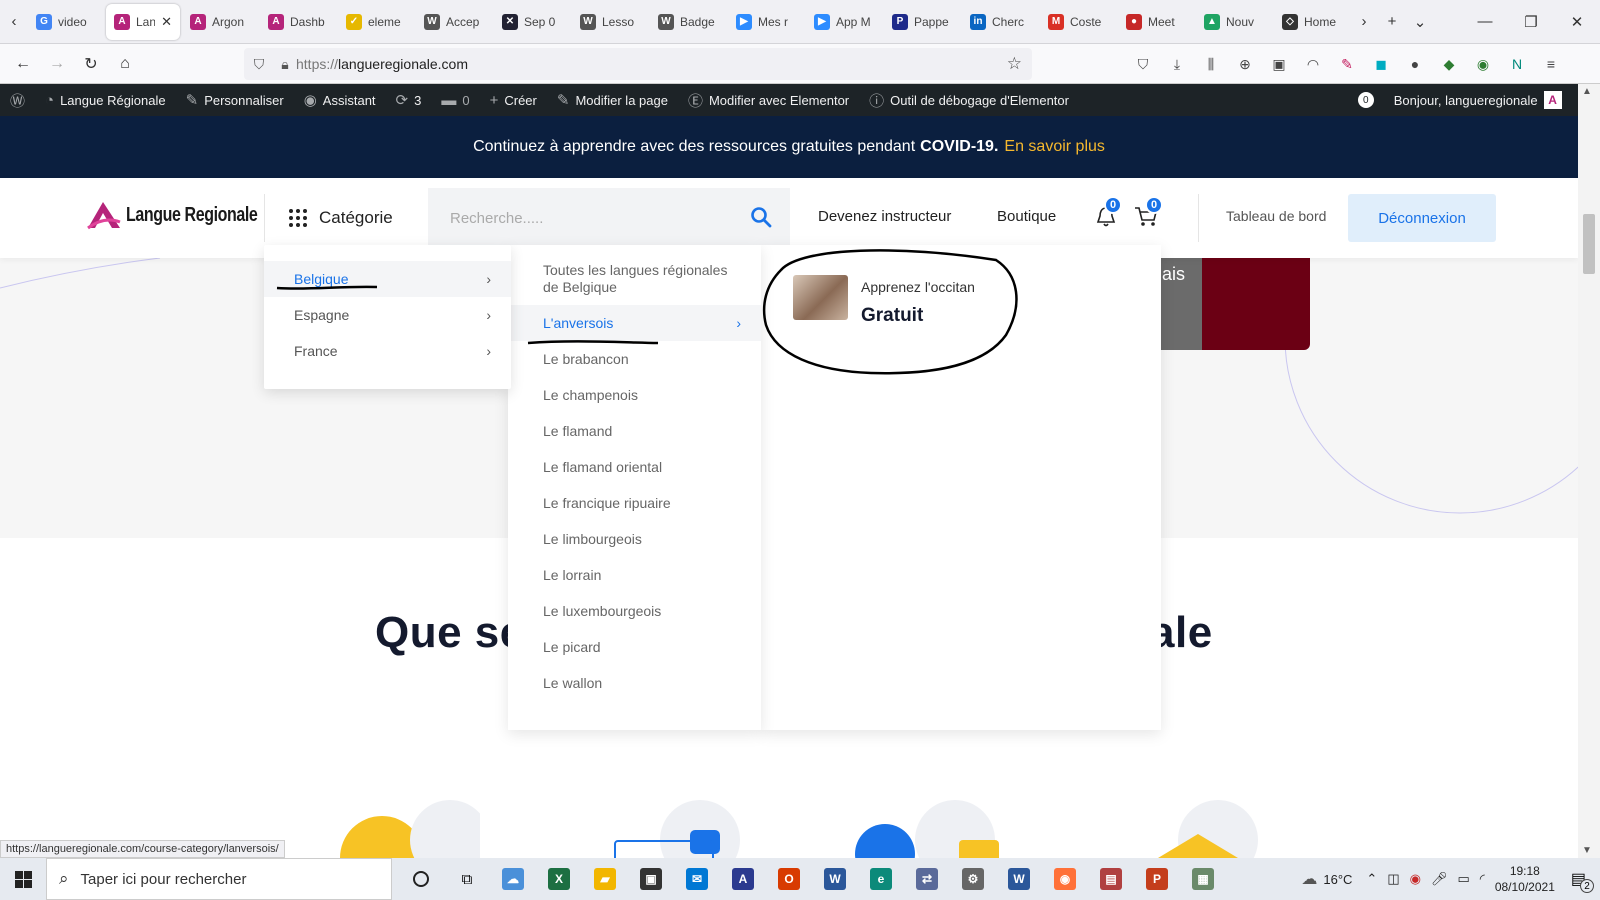  What do you see at coordinates (1381, 64) in the screenshot?
I see `extension-square-icon: ◼` at bounding box center [1381, 64].